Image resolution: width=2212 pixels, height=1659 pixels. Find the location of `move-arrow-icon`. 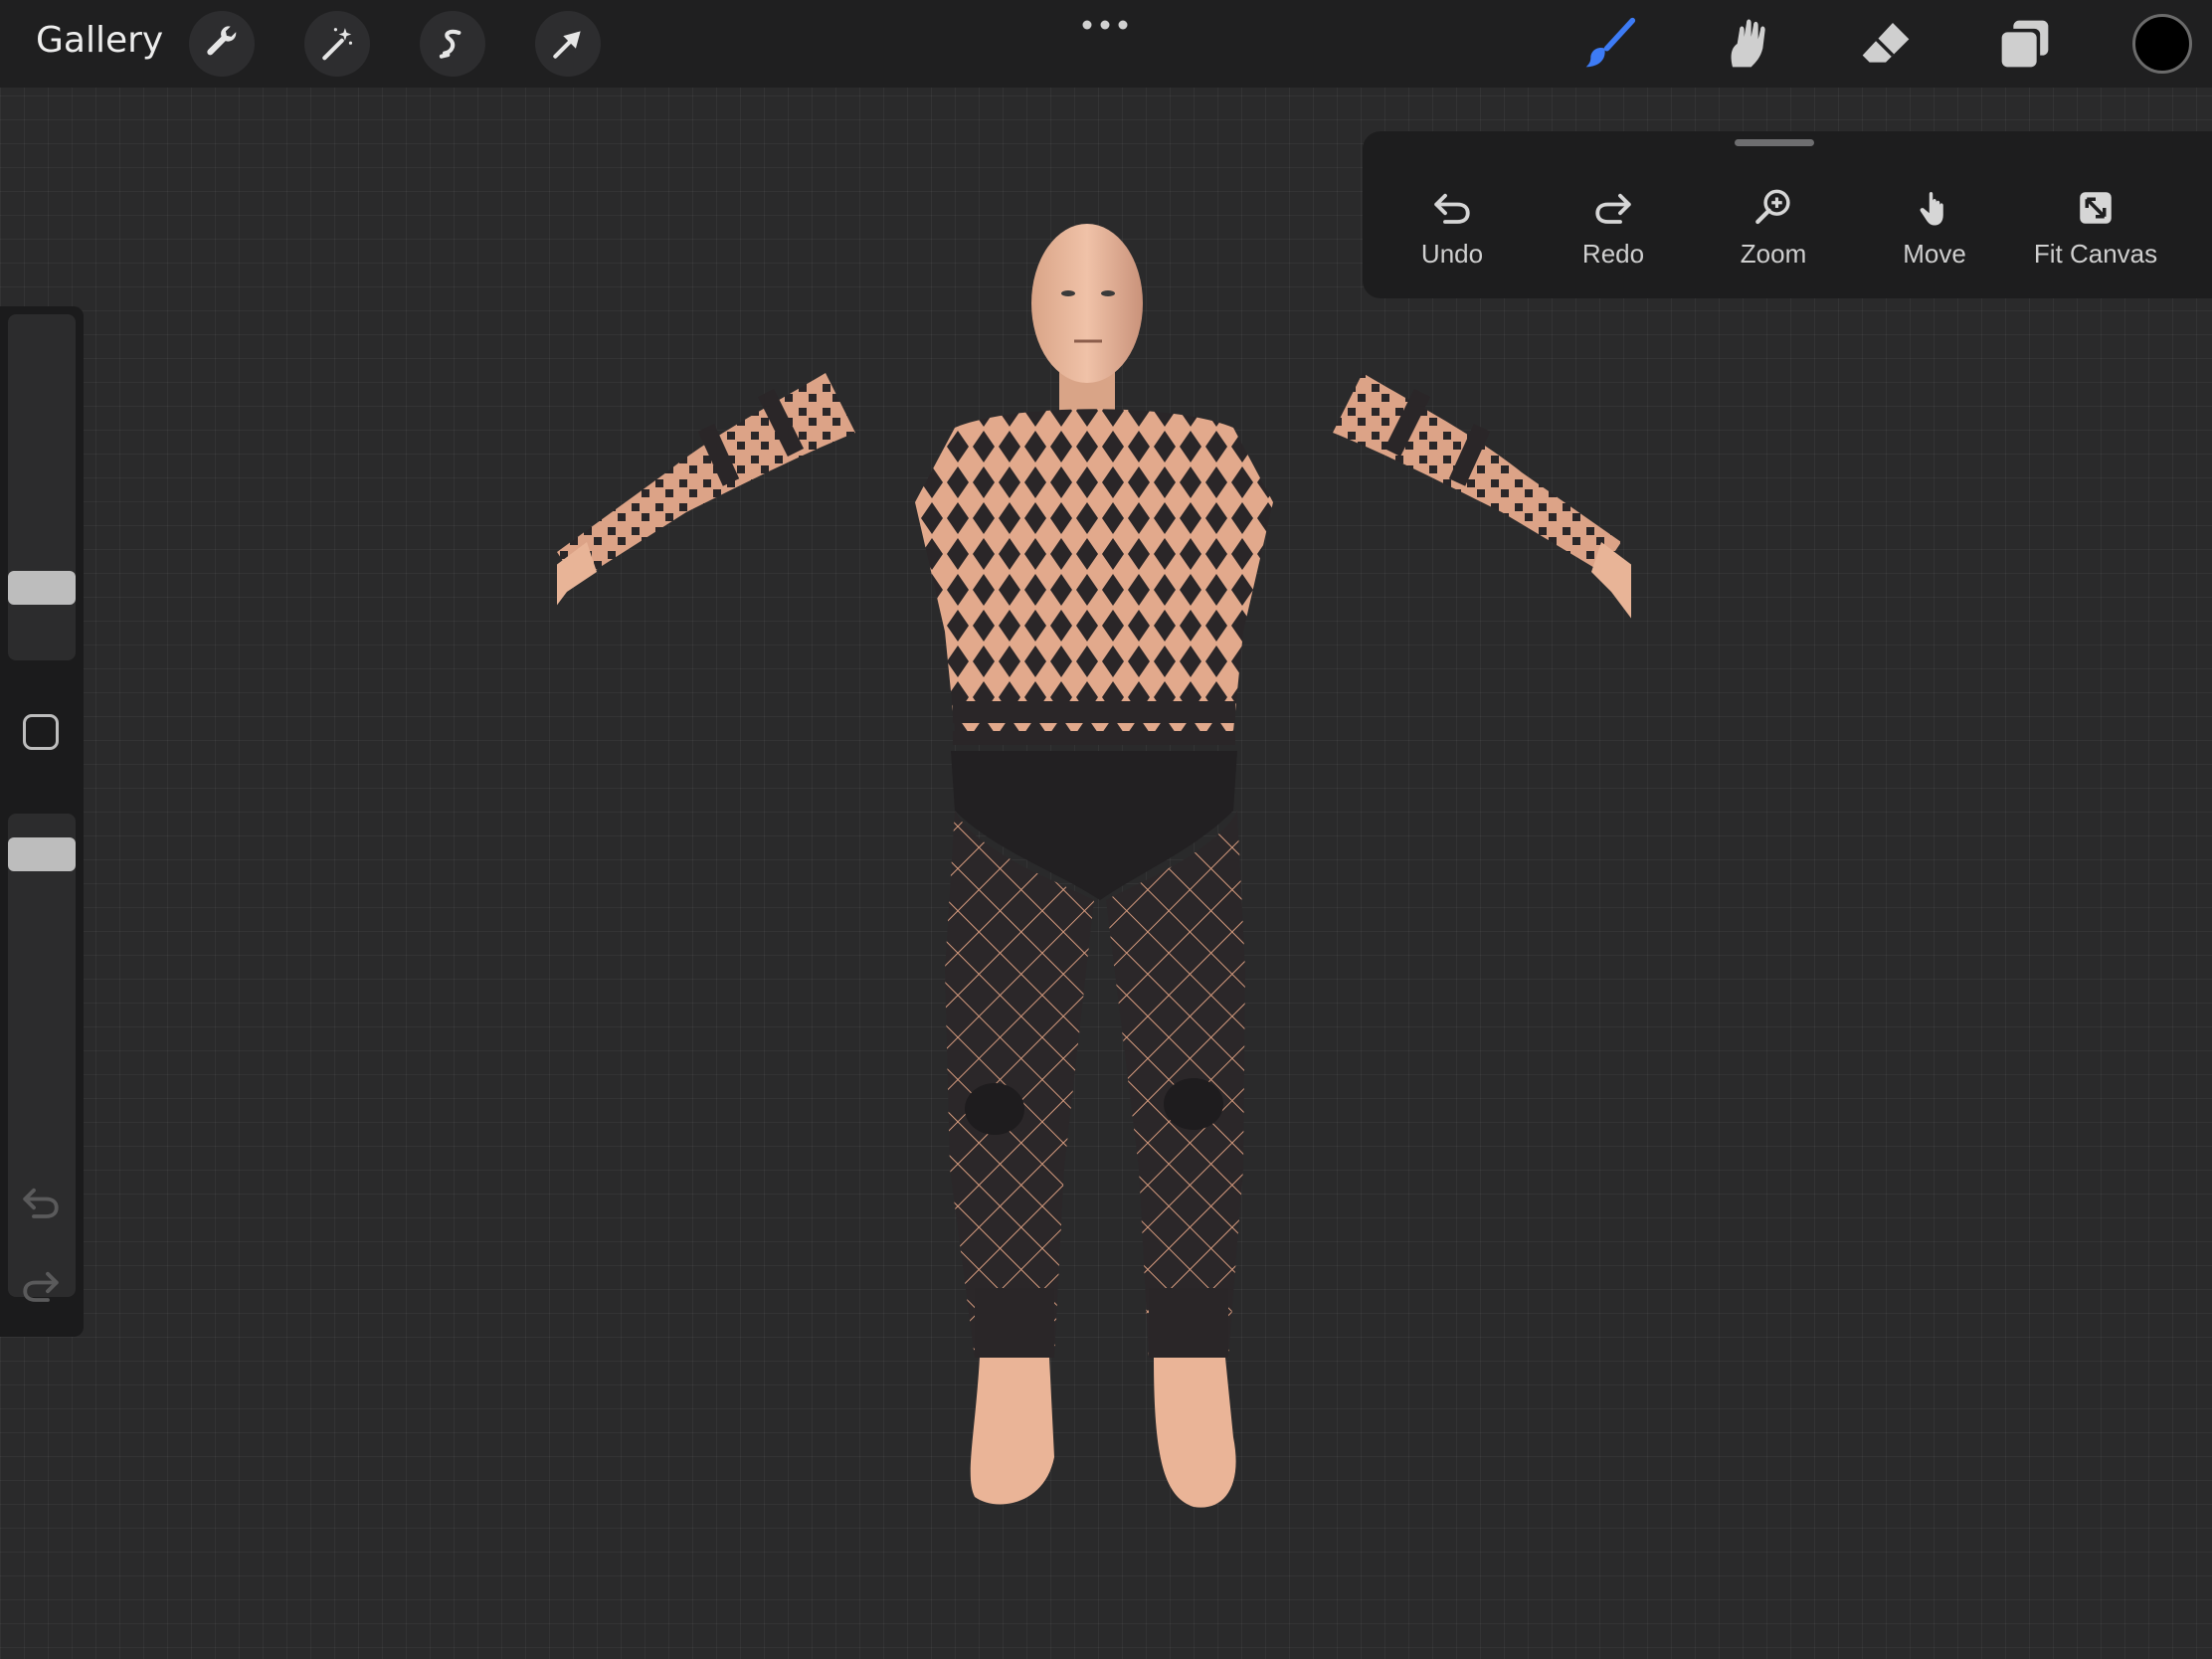

move-arrow-icon is located at coordinates (567, 45).